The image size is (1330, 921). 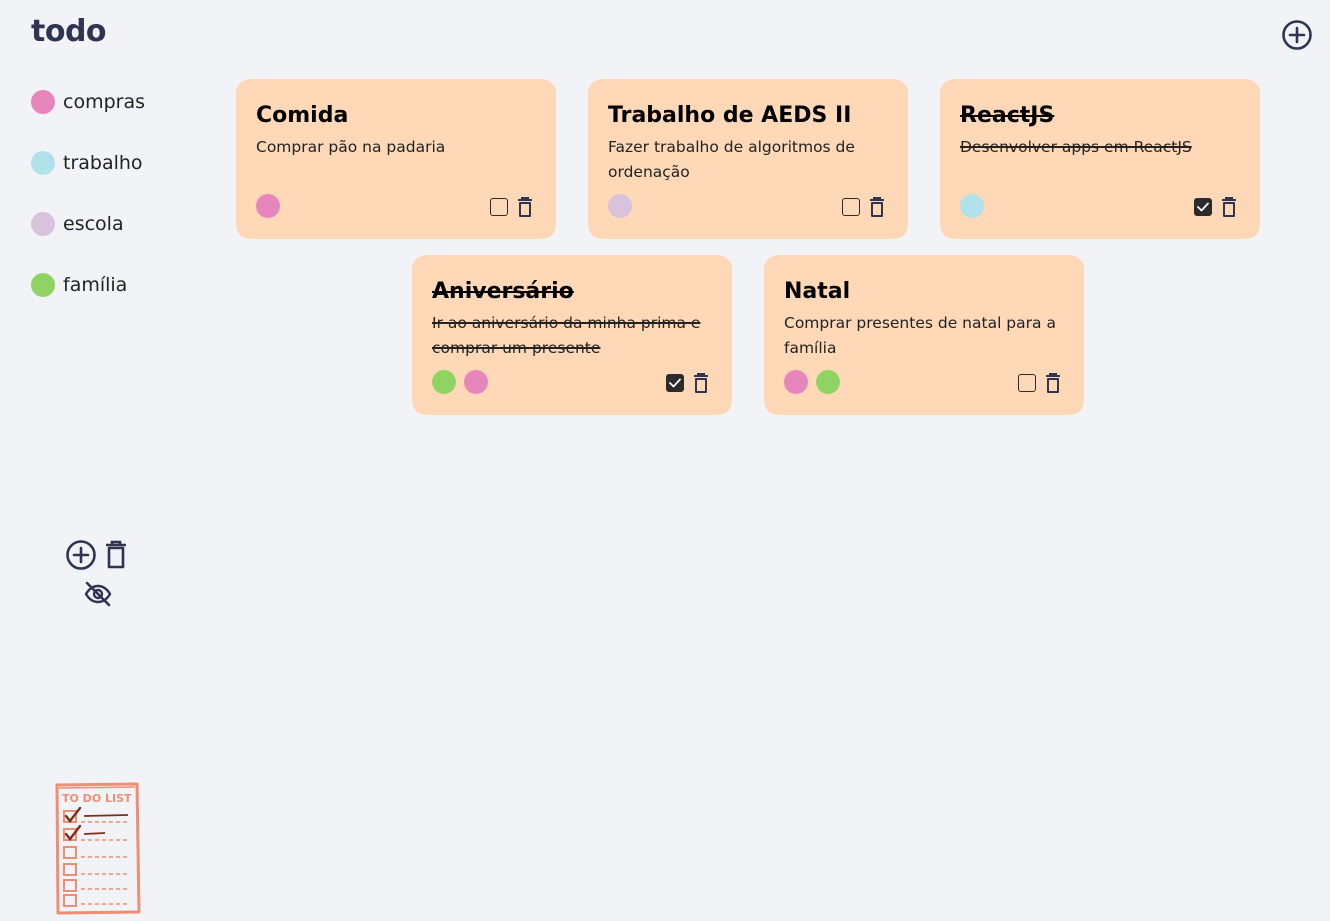 What do you see at coordinates (1100, 159) in the screenshot?
I see `note-card: ReactJS Desenvolver apps em ReactJS` at bounding box center [1100, 159].